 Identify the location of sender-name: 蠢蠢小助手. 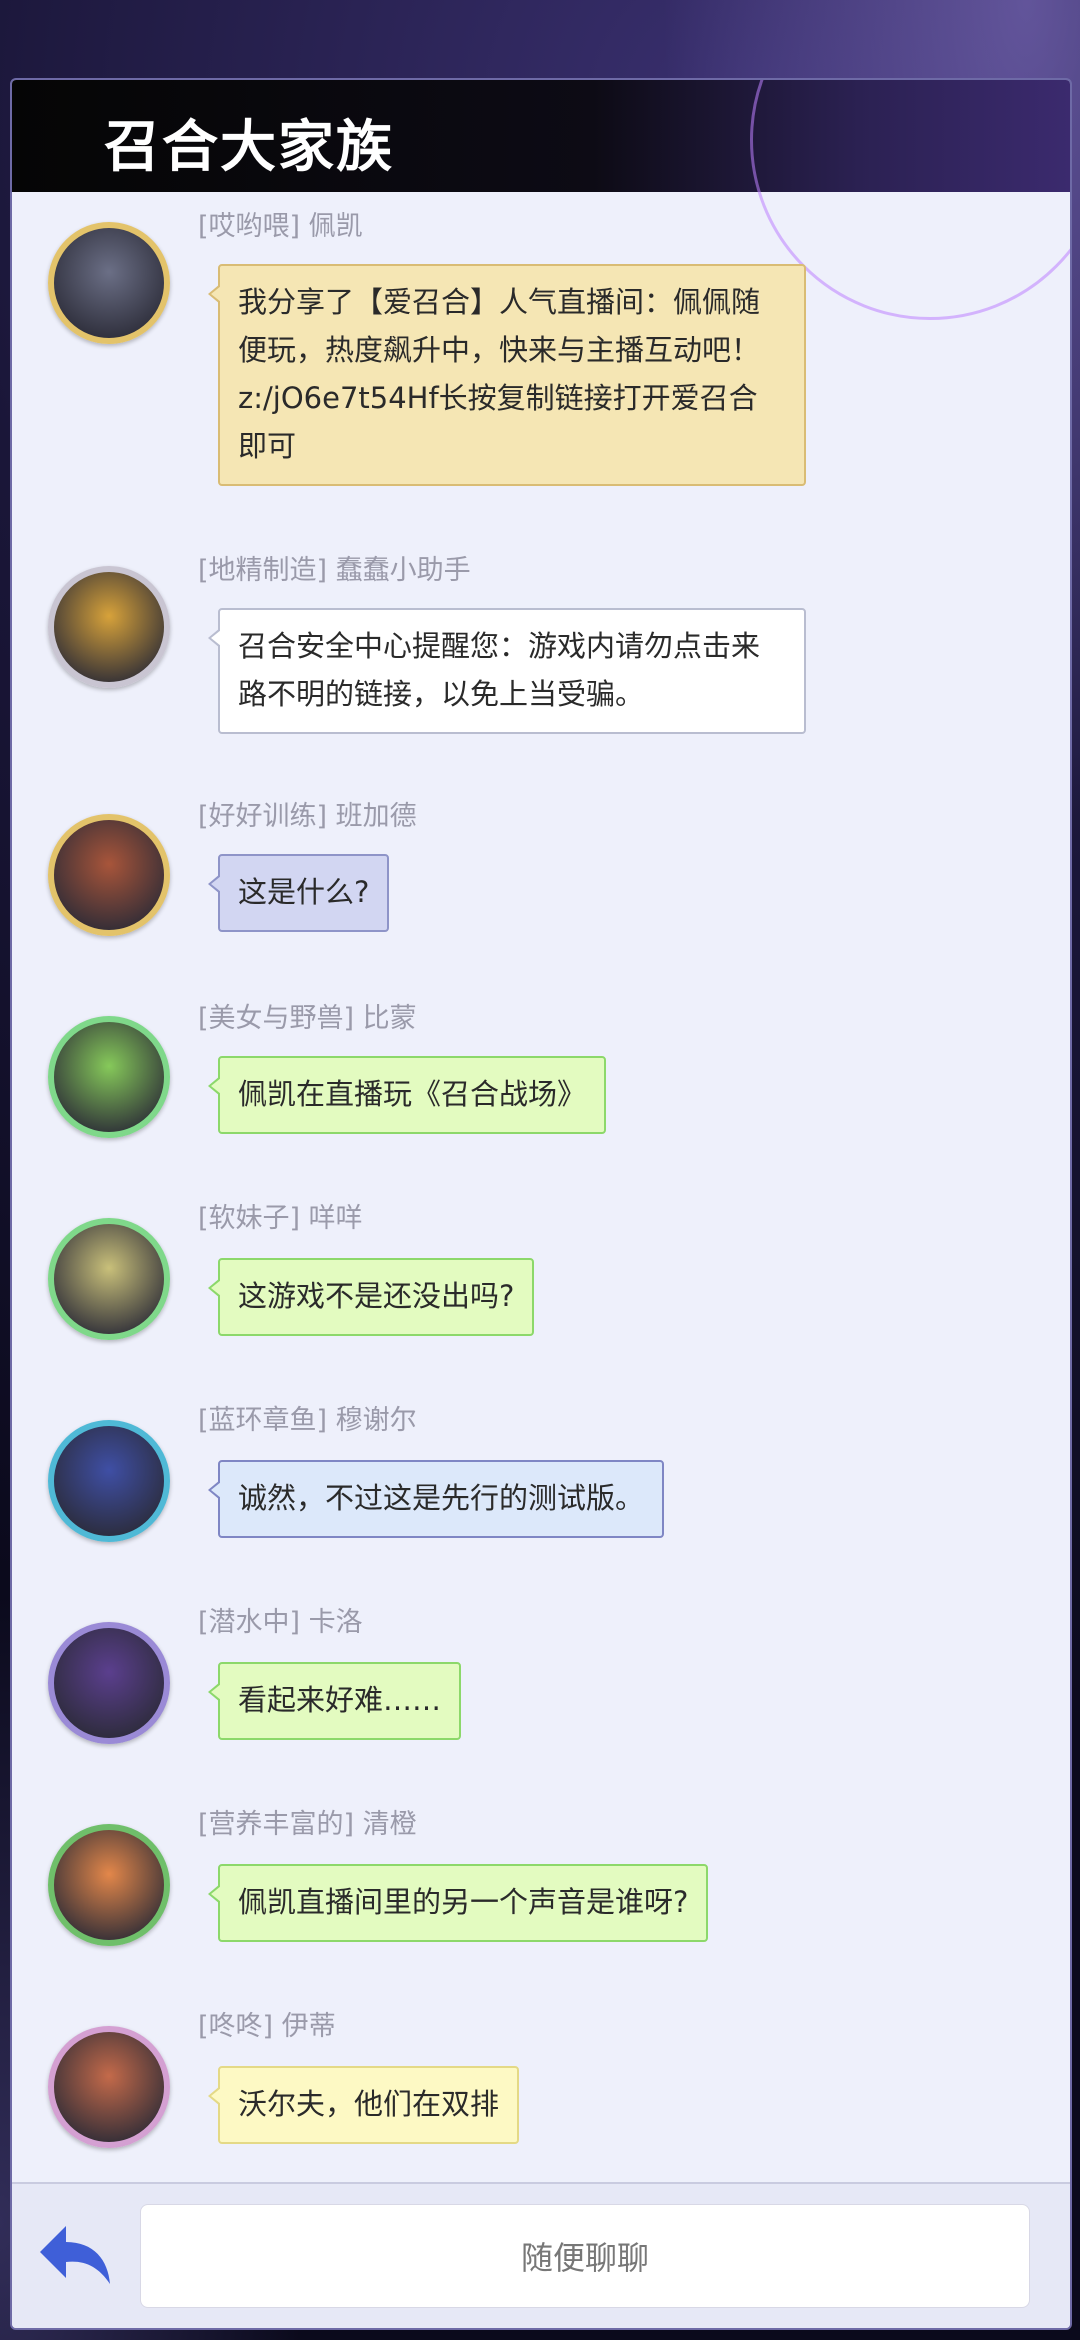
(403, 570).